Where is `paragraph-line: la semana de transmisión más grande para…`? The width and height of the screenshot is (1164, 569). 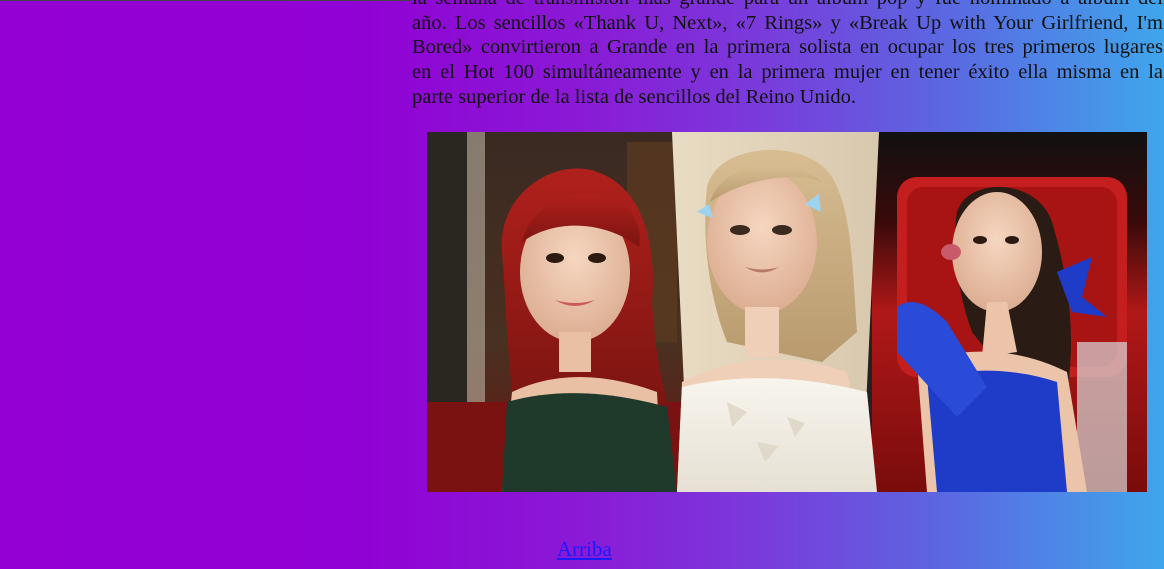
paragraph-line: la semana de transmisión más grande para… is located at coordinates (787, 5).